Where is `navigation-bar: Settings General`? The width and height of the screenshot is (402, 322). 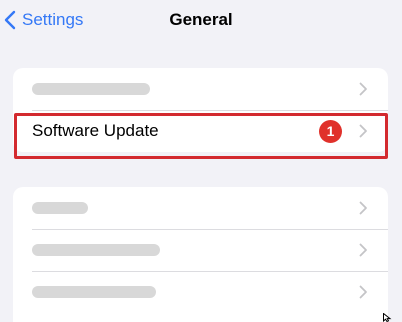 navigation-bar: Settings General is located at coordinates (201, 20).